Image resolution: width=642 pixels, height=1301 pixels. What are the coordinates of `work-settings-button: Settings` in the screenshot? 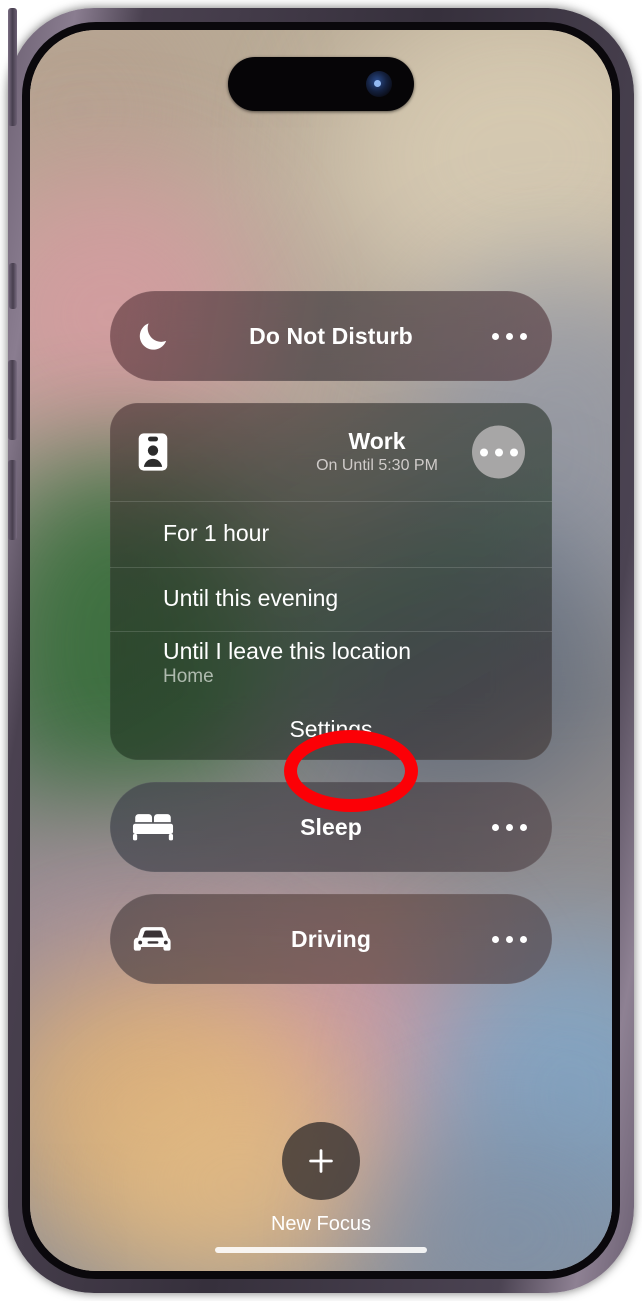 It's located at (331, 729).